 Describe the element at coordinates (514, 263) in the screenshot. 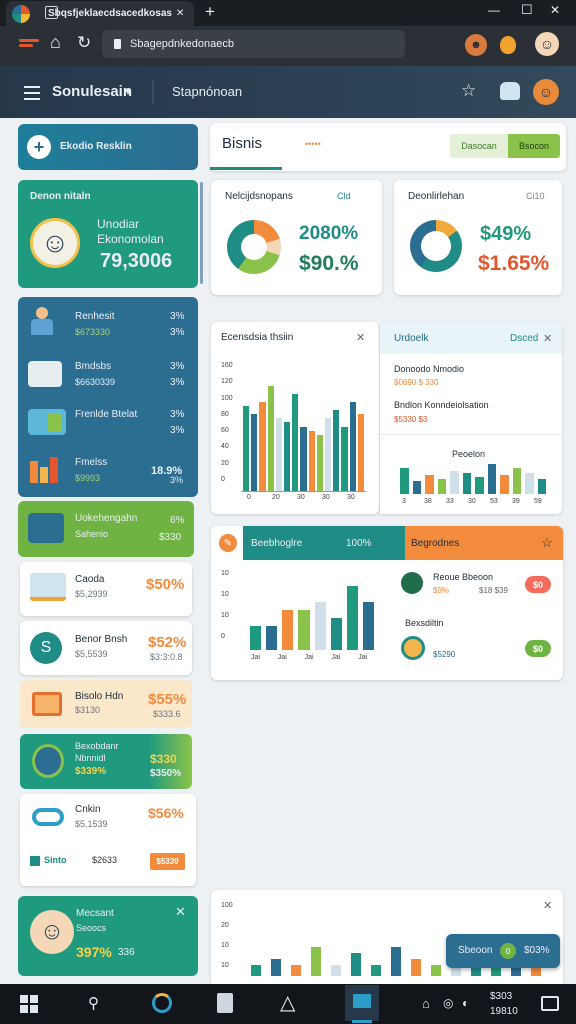

I see `kpi-value-2: $1.65%` at that location.